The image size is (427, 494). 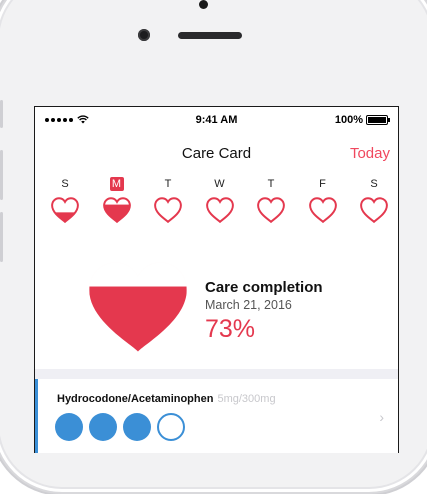 I want to click on earpiece-speaker, so click(x=210, y=35).